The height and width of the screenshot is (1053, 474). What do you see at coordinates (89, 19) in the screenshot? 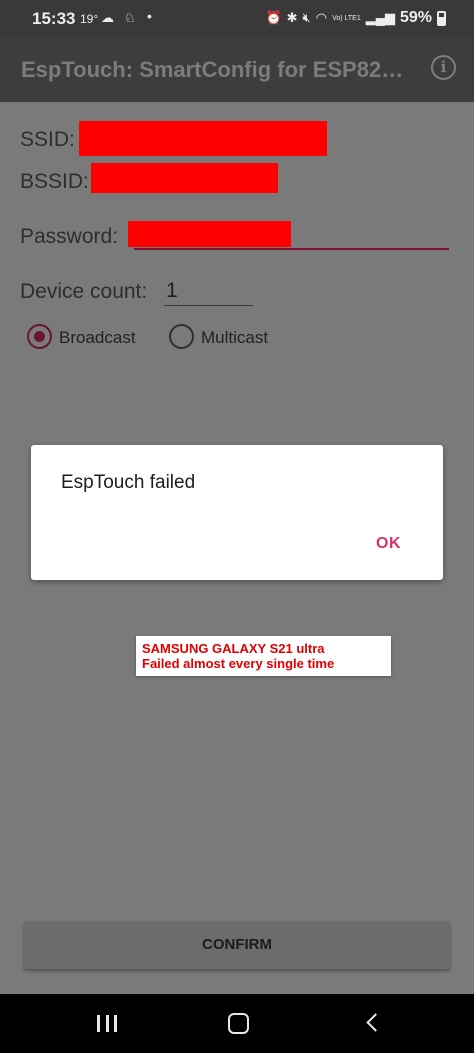
I see `status-temperature: 19°` at bounding box center [89, 19].